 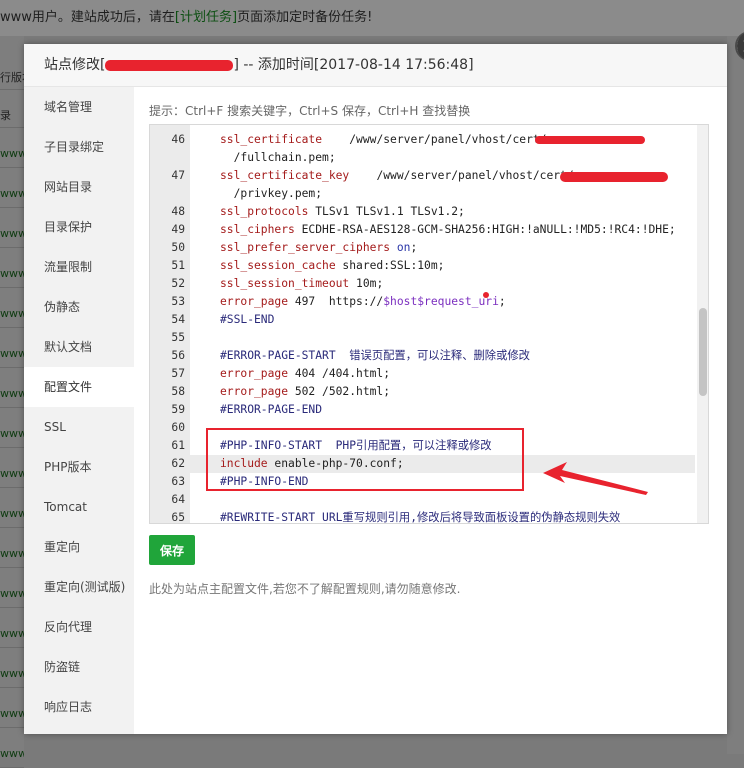 What do you see at coordinates (178, 265) in the screenshot?
I see `line-number: 51` at bounding box center [178, 265].